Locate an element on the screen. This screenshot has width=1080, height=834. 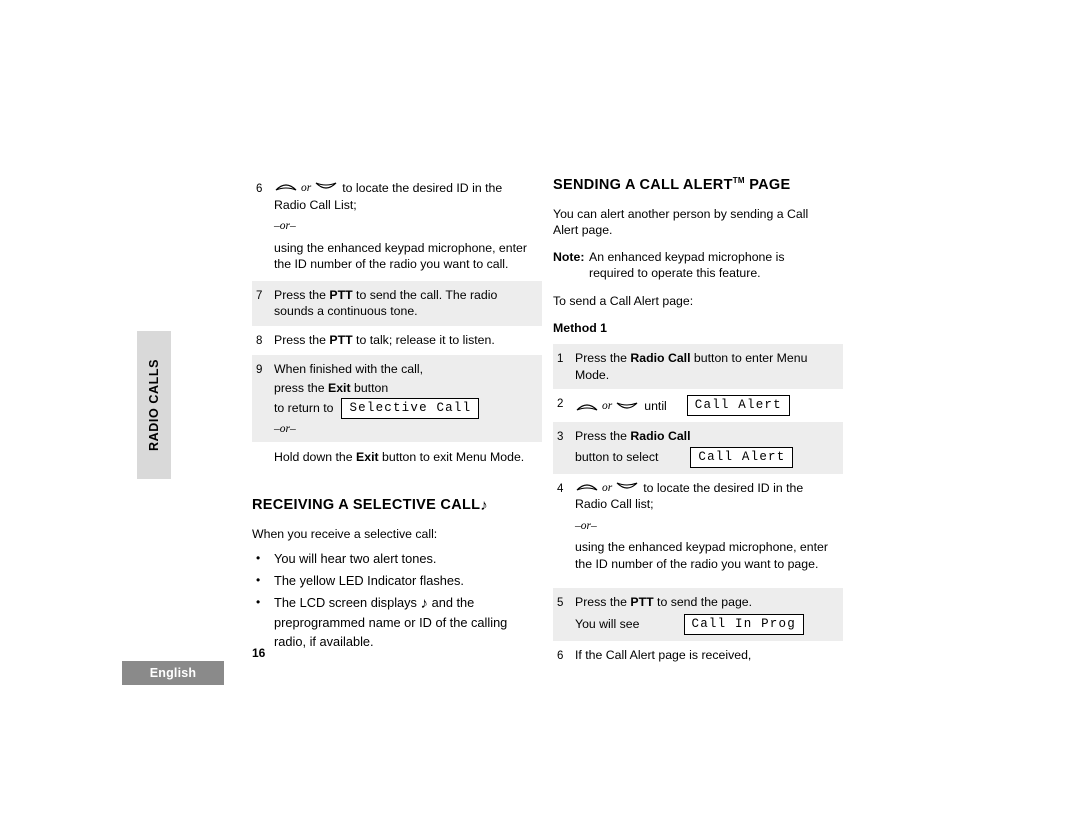
step-number: 2 is located at coordinates (560, 404).